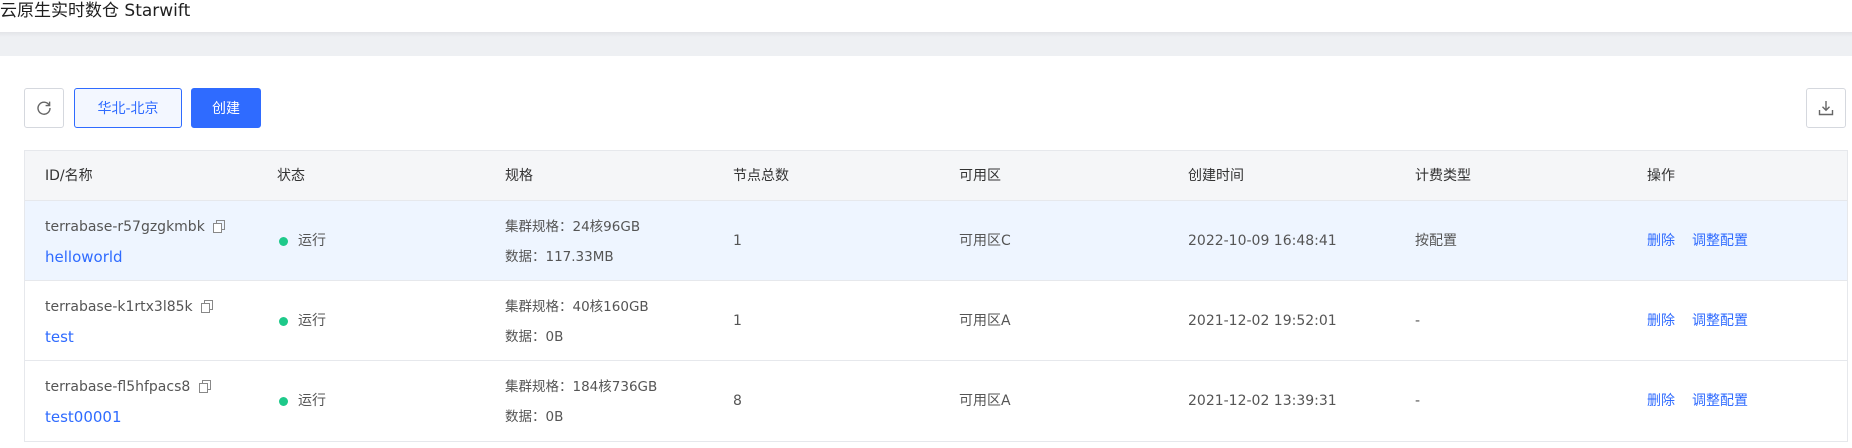 The width and height of the screenshot is (1852, 448). What do you see at coordinates (95, 11) in the screenshot?
I see `app-title: 云原生实时数仓 Starwift` at bounding box center [95, 11].